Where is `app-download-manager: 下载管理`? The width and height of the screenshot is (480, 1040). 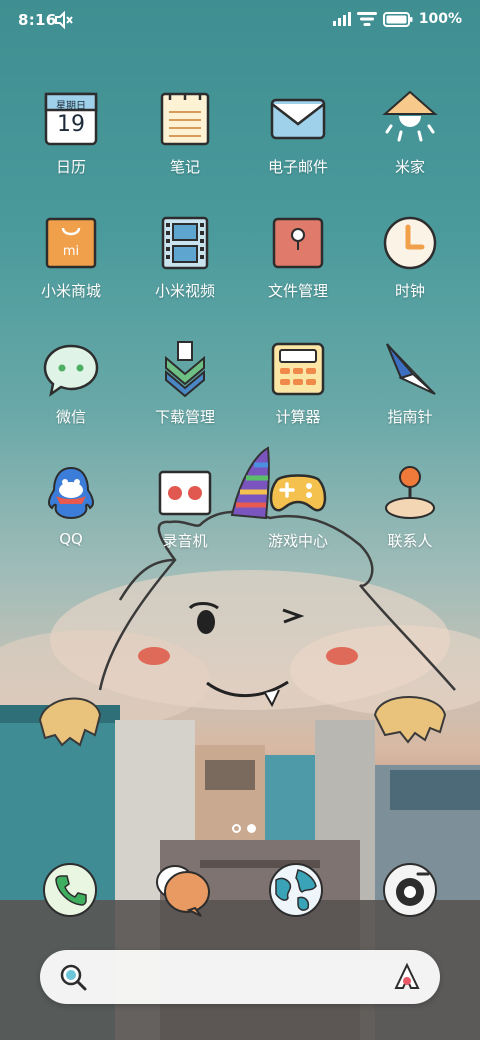 app-download-manager: 下载管理 is located at coordinates (185, 383).